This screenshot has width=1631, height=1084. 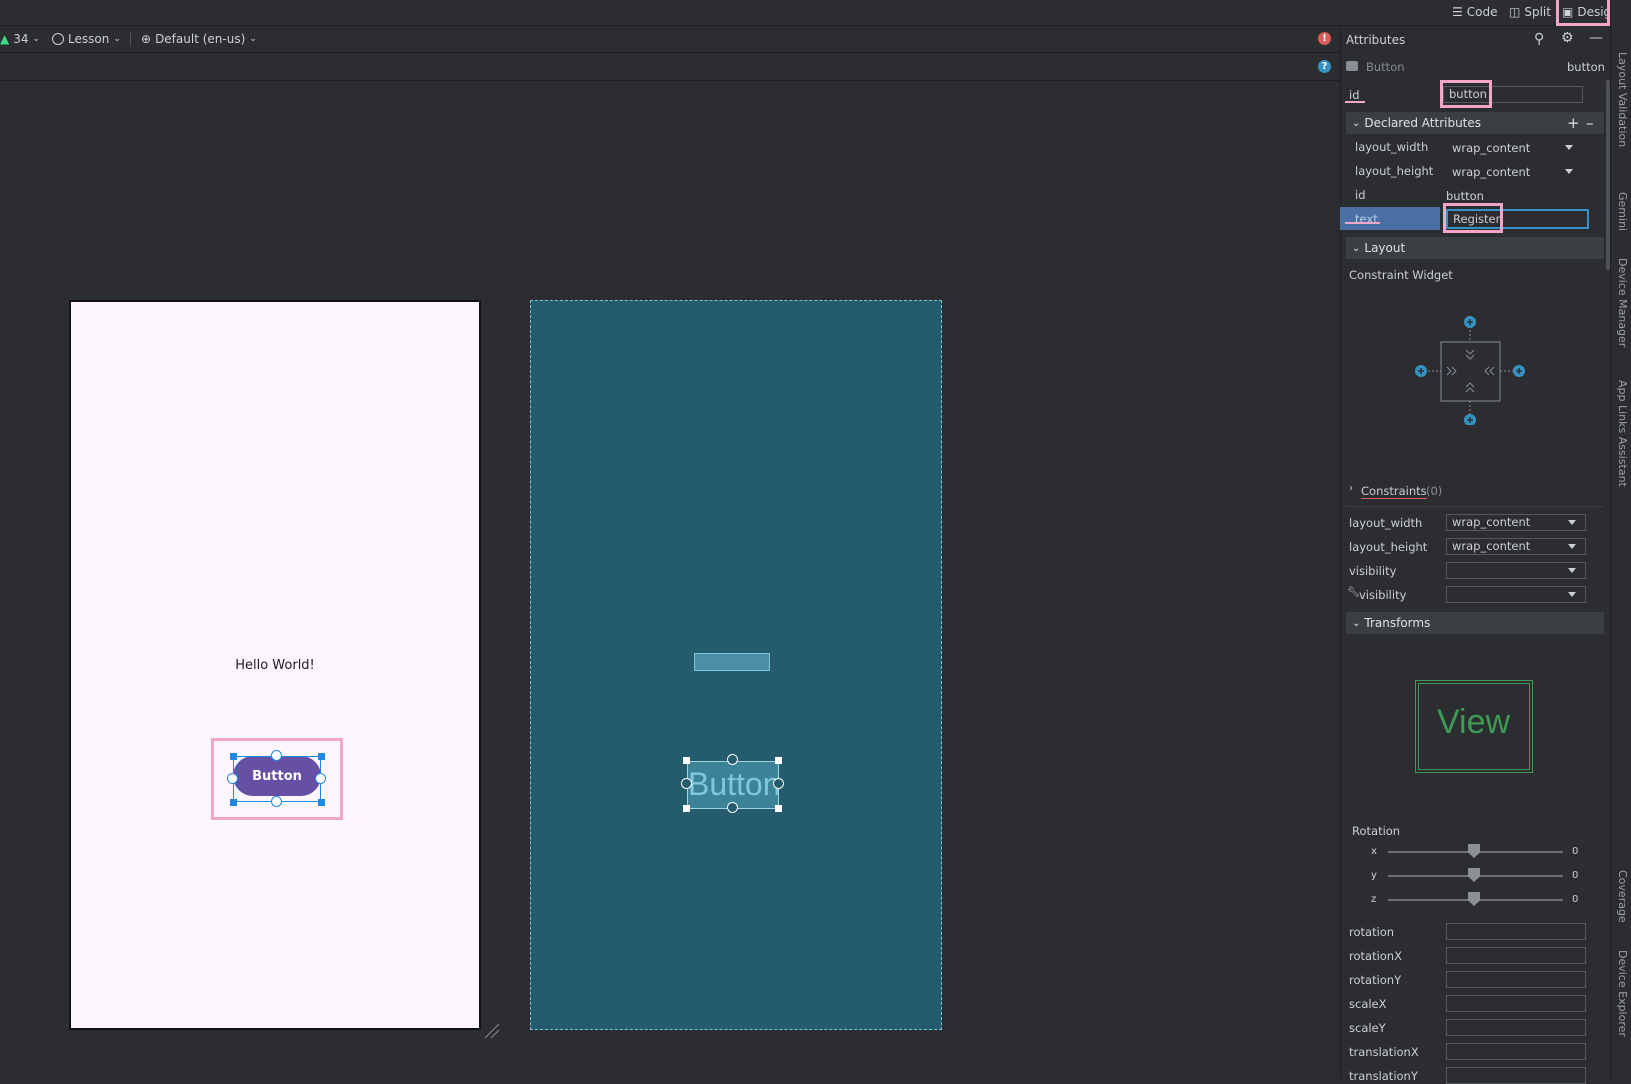 I want to click on hello-world-textview: Hello World!, so click(x=275, y=665).